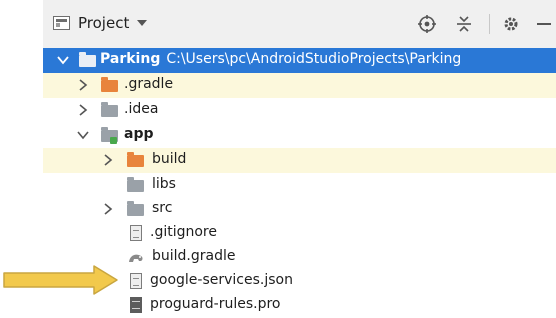 The image size is (556, 318). Describe the element at coordinates (299, 24) in the screenshot. I see `project-toolbar: Project` at that location.